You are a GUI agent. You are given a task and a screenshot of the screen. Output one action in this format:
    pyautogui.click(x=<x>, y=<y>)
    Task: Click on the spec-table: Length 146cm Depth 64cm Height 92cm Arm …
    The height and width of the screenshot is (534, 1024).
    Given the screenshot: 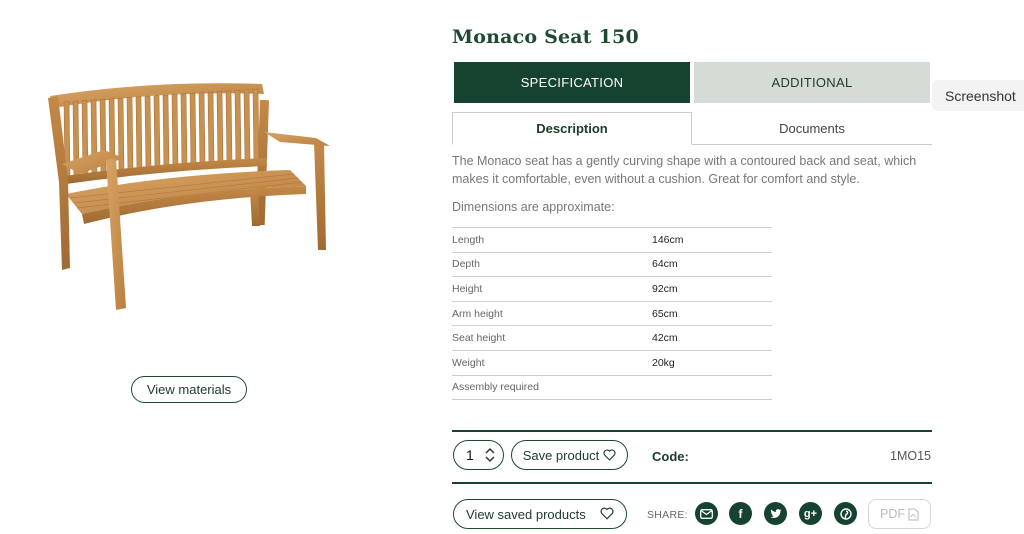 What is the action you would take?
    pyautogui.click(x=612, y=314)
    